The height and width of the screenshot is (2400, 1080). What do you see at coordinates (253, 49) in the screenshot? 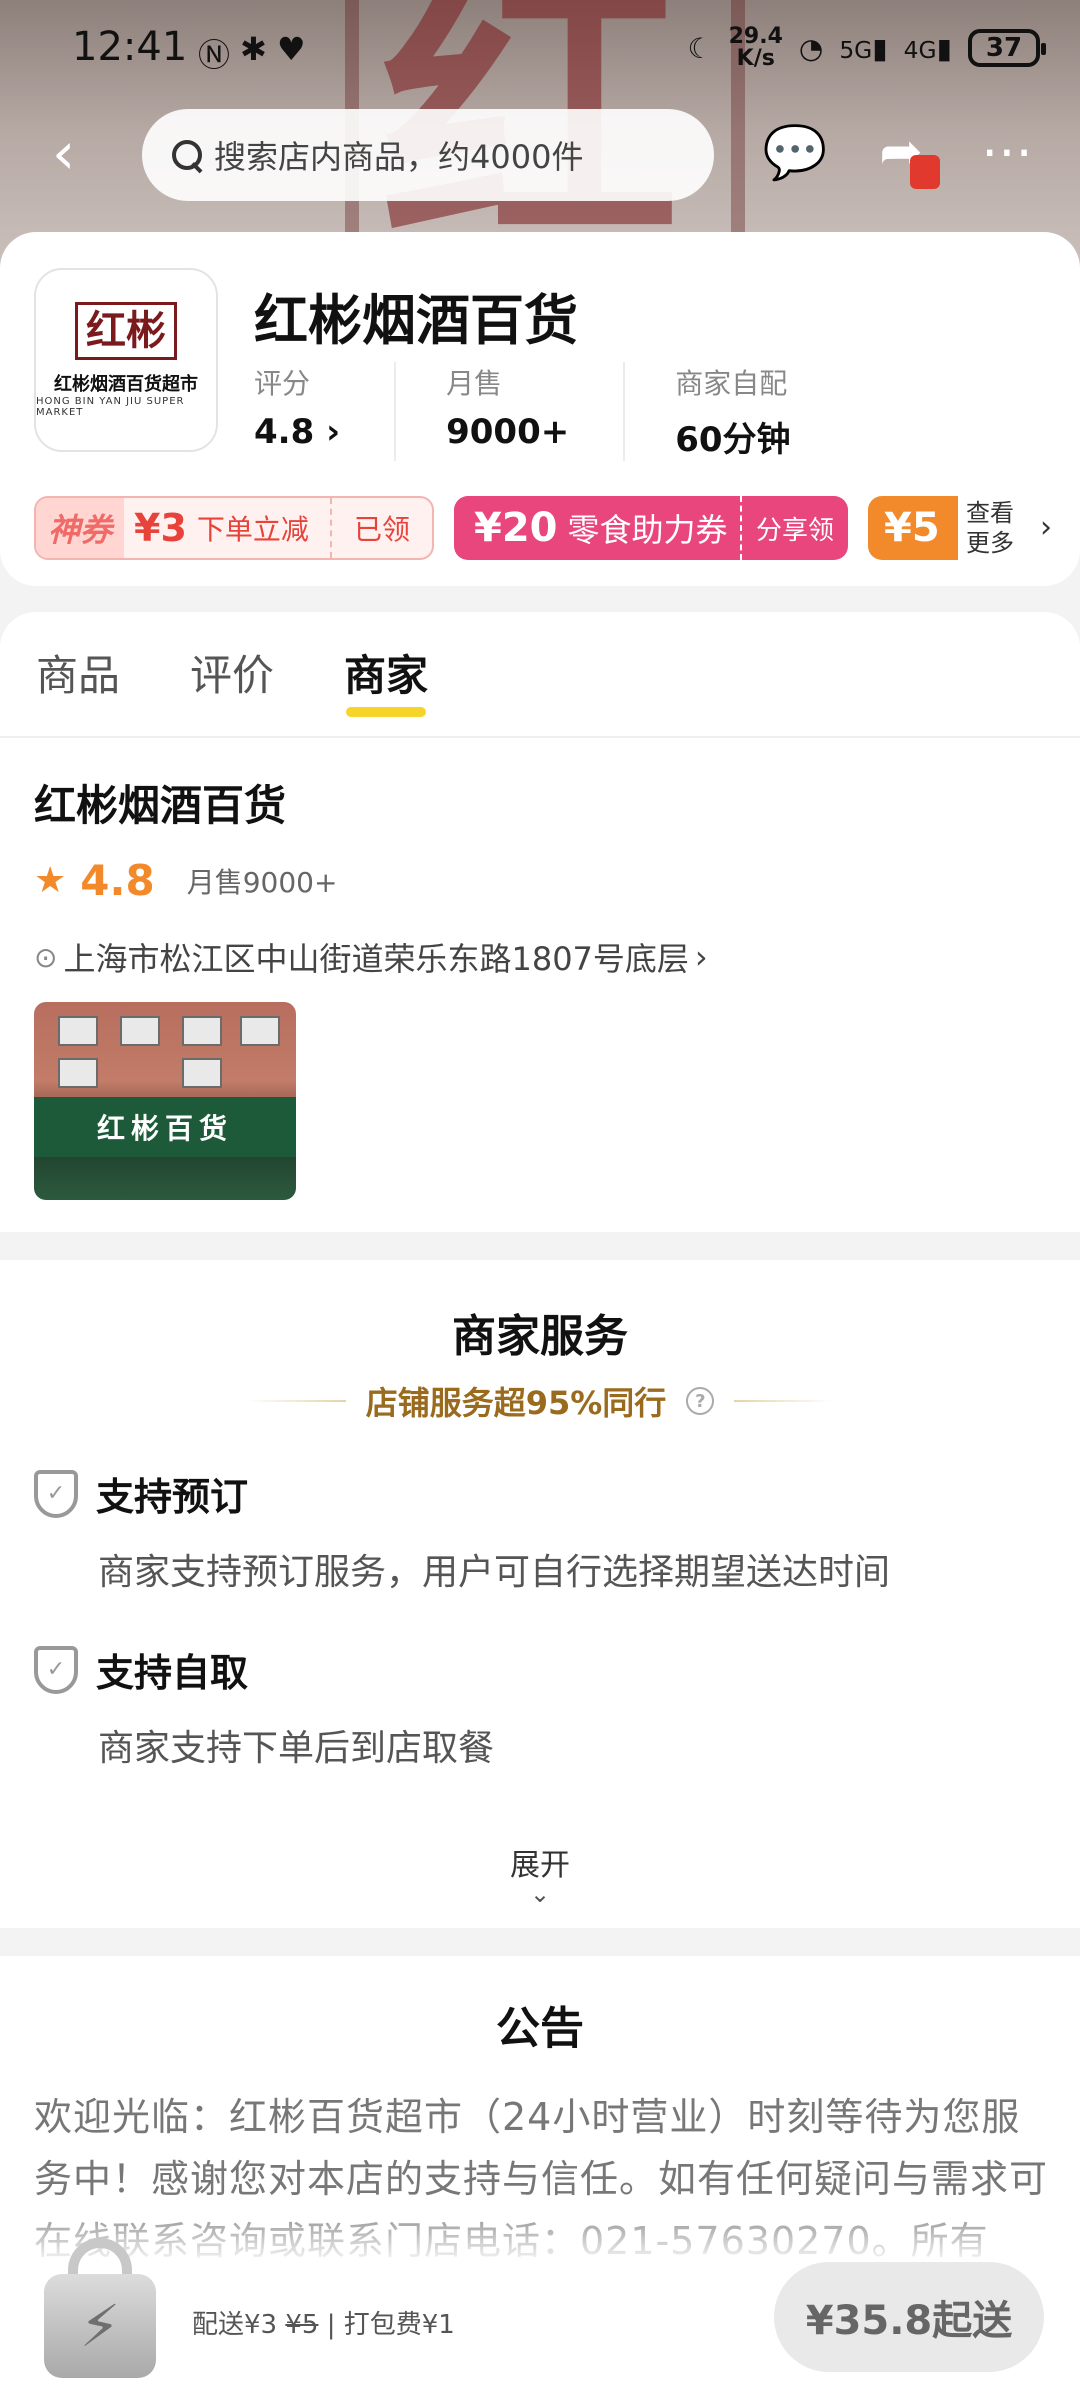
I see `bluetooth-icon: ✱` at bounding box center [253, 49].